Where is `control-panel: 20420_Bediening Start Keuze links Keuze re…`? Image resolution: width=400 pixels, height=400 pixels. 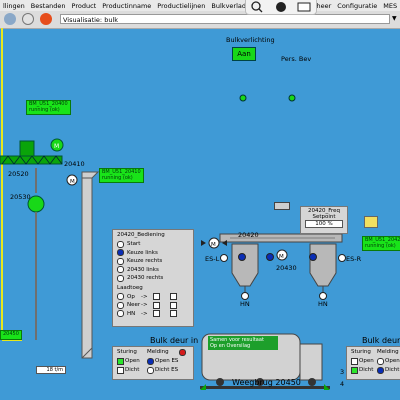 control-panel: 20420_Bediening Start Keuze links Keuze re… is located at coordinates (153, 278).